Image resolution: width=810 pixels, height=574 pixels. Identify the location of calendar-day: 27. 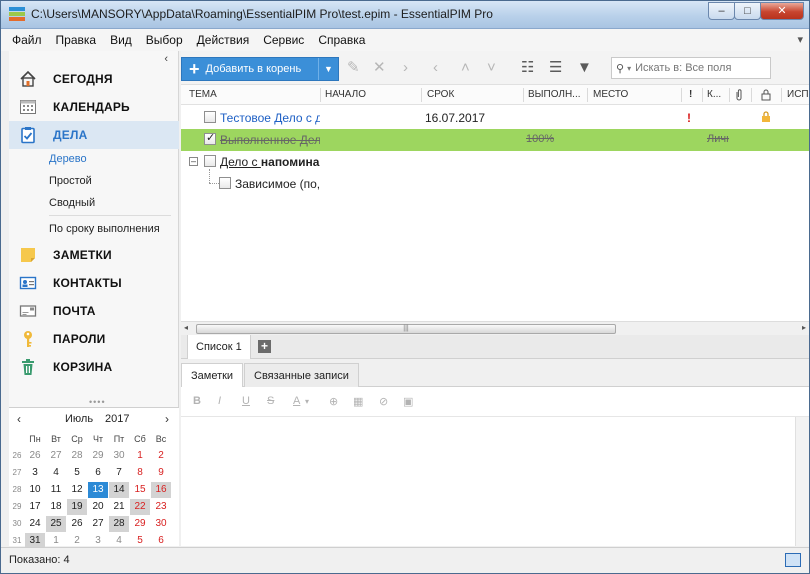
(56, 456).